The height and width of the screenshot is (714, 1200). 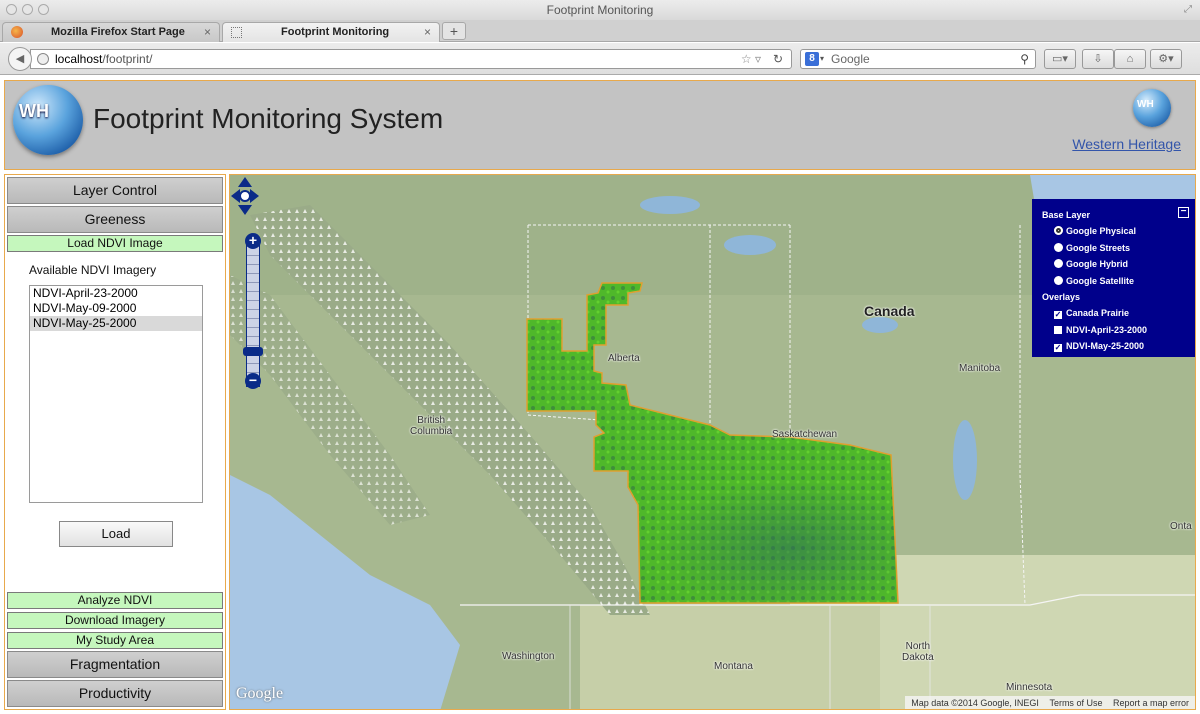 I want to click on logo-small-text: WH, so click(x=1145, y=104).